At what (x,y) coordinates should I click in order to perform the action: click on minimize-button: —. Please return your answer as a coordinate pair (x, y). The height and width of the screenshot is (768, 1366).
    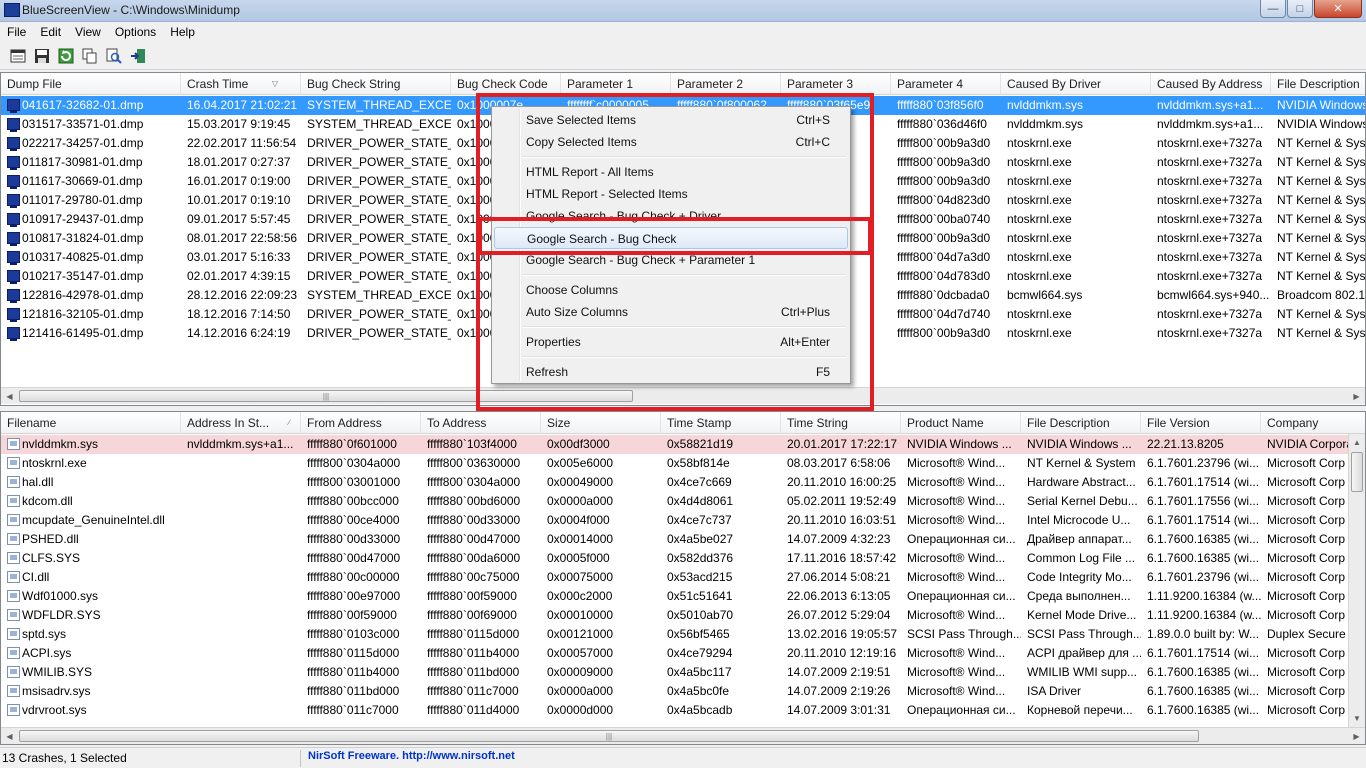
    Looking at the image, I should click on (1273, 9).